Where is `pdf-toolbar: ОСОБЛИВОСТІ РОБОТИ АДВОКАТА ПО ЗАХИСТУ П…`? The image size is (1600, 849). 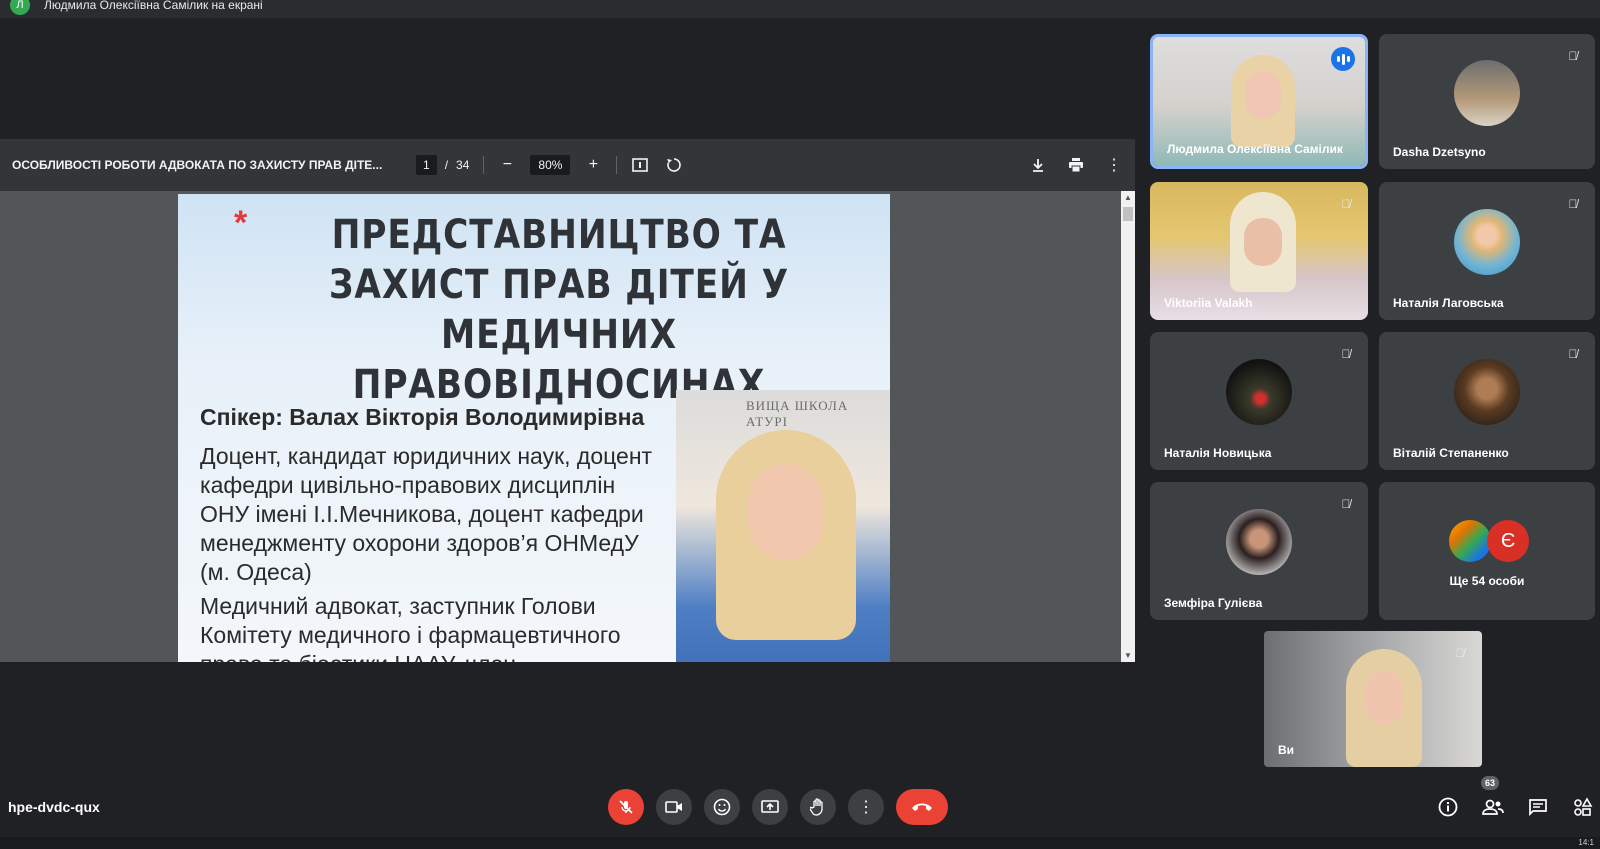 pdf-toolbar: ОСОБЛИВОСТІ РОБОТИ АДВОКАТА ПО ЗАХИСТУ П… is located at coordinates (567, 165).